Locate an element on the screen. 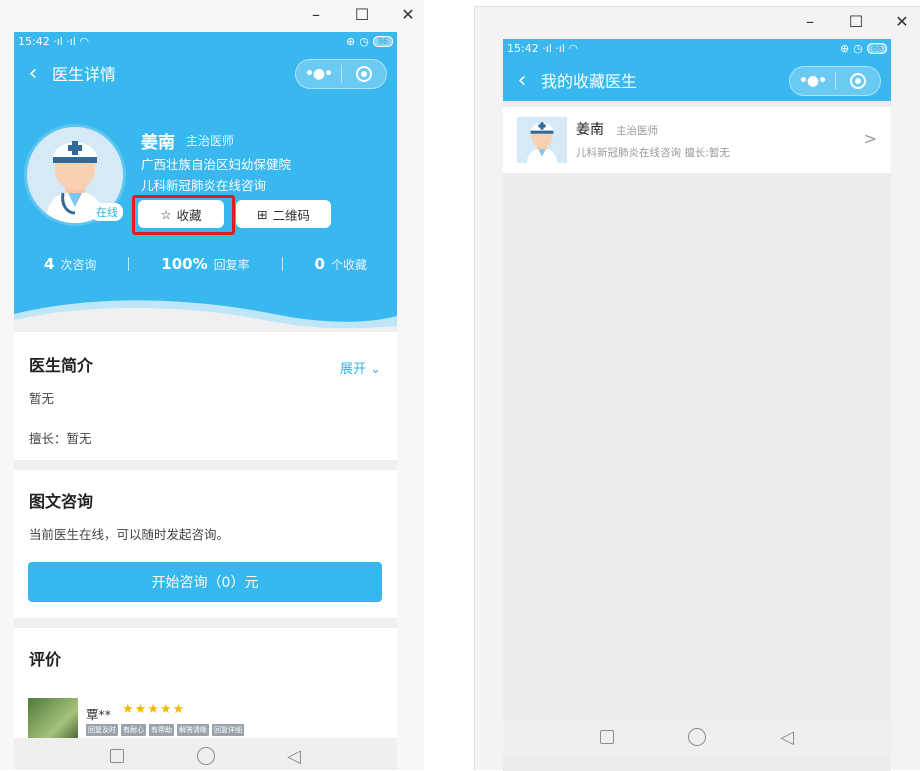  qrcode-button: ⊞ 二维码 is located at coordinates (283, 214).